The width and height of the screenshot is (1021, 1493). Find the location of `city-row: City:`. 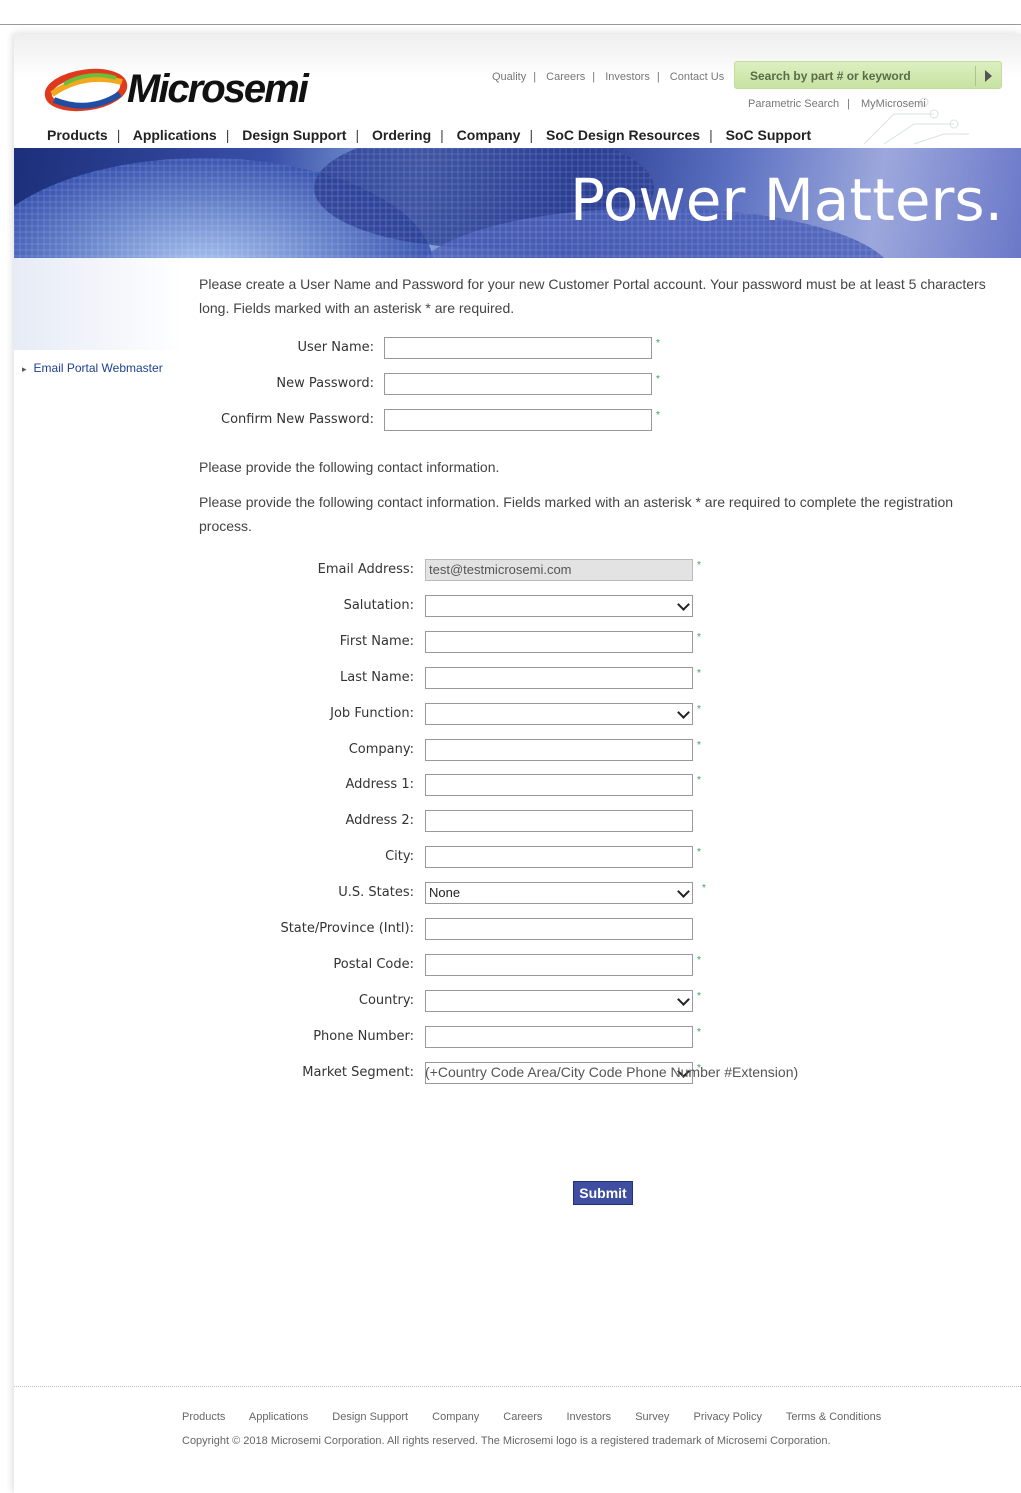

city-row: City: is located at coordinates (314, 857).